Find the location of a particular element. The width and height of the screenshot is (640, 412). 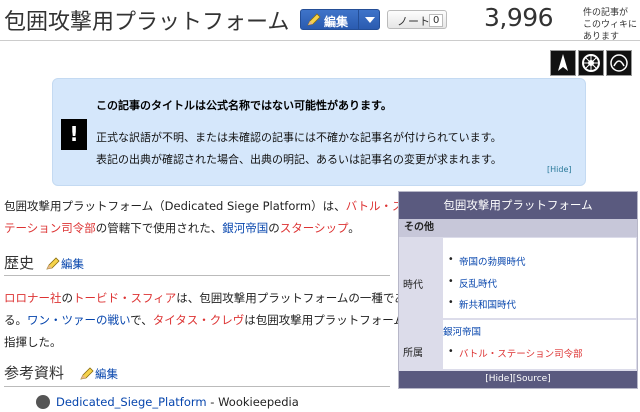

article-count-note-line1: 件の記事が is located at coordinates (606, 13).